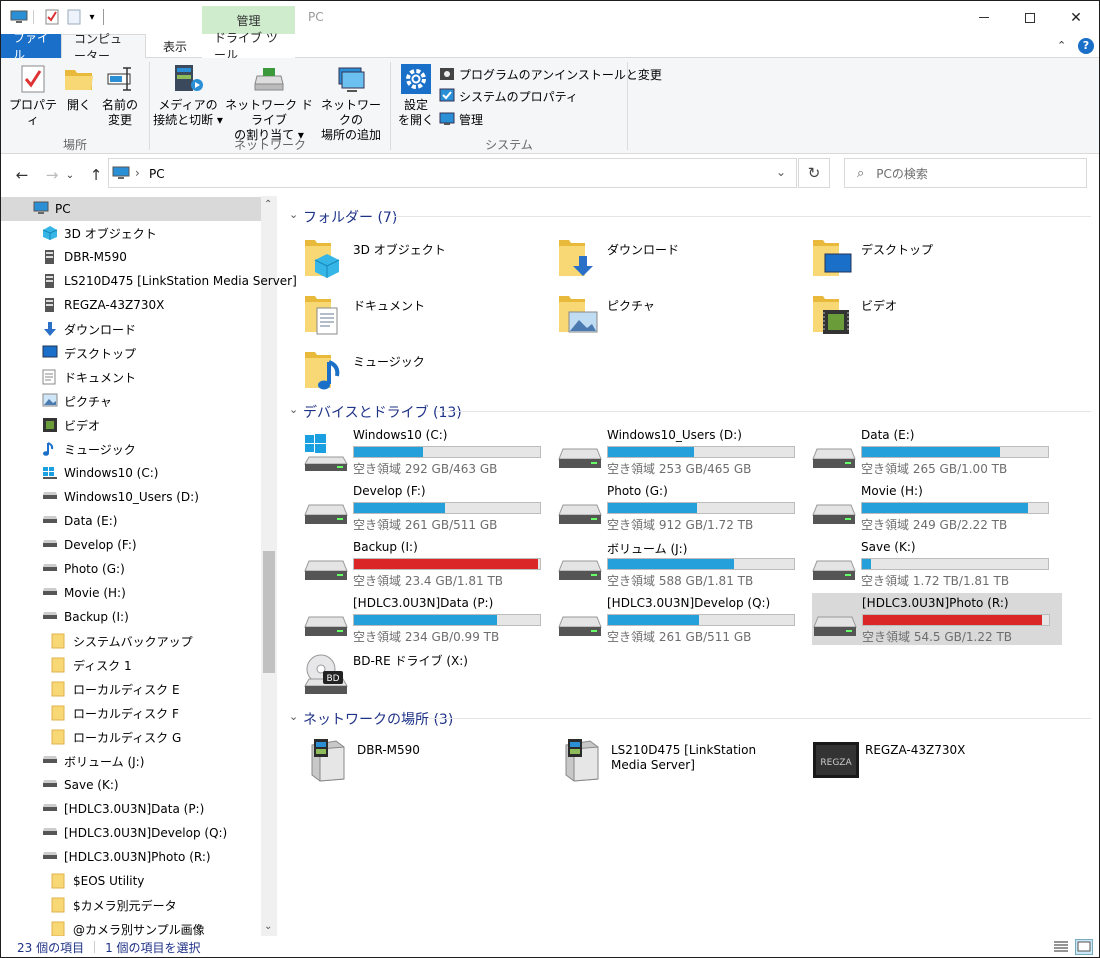 This screenshot has height=958, width=1100. Describe the element at coordinates (929, 261) in the screenshot. I see `folder-tile: デスクトップ` at that location.